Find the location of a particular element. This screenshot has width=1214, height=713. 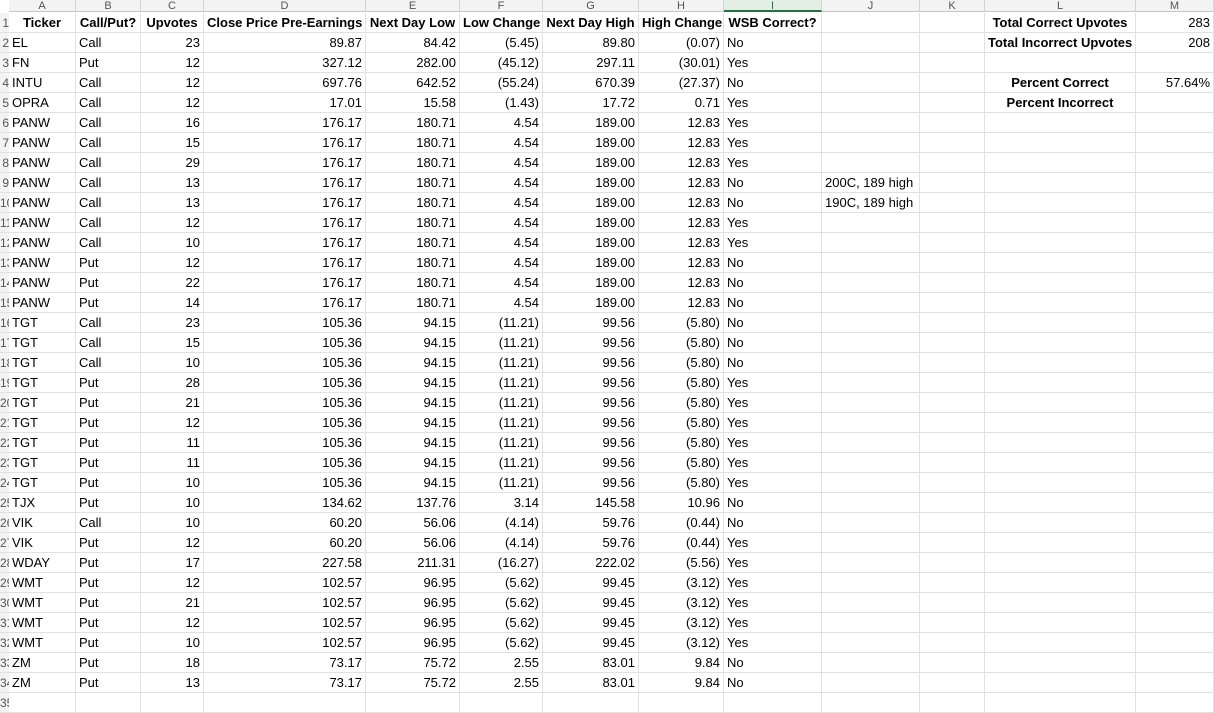

row-header: 11 is located at coordinates (4, 223).